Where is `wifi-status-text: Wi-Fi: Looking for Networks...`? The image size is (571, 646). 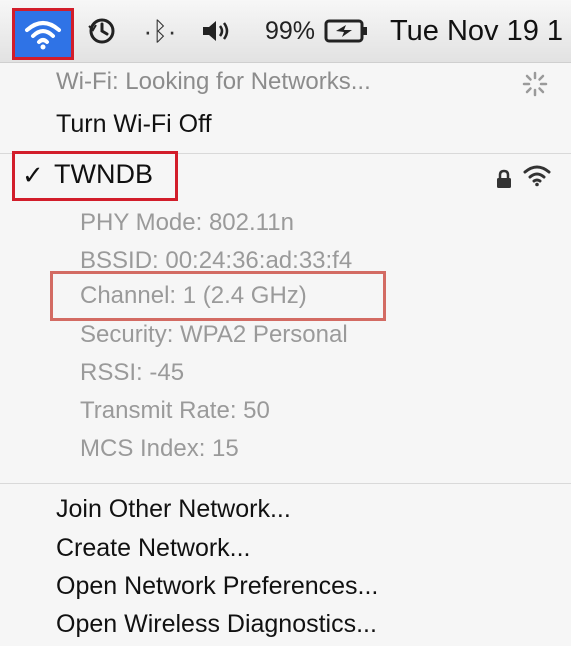
wifi-status-text: Wi-Fi: Looking for Networks... is located at coordinates (213, 81).